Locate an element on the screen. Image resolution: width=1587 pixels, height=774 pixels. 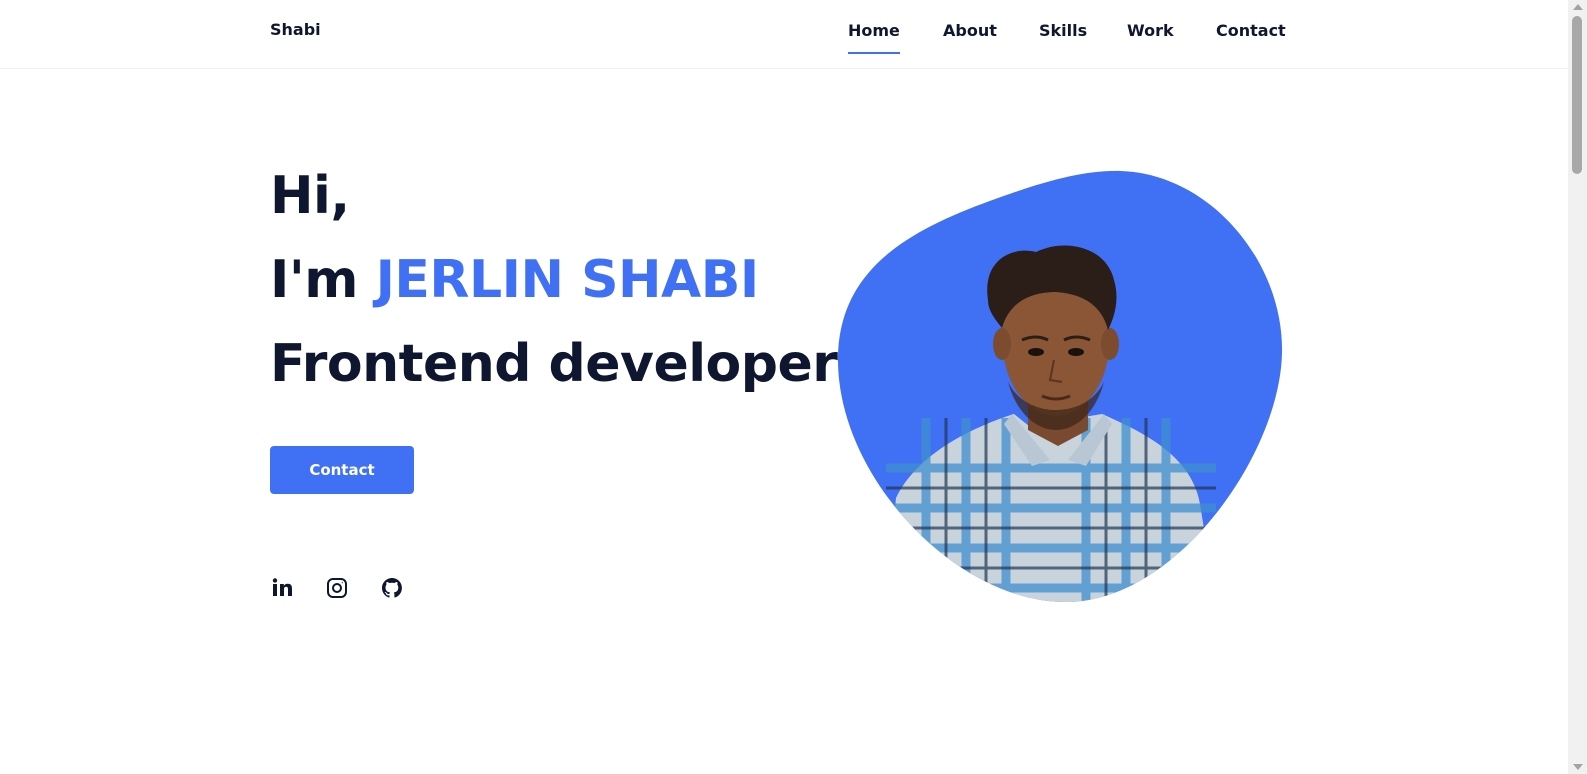
scroll-up-icon is located at coordinates (1578, 7).